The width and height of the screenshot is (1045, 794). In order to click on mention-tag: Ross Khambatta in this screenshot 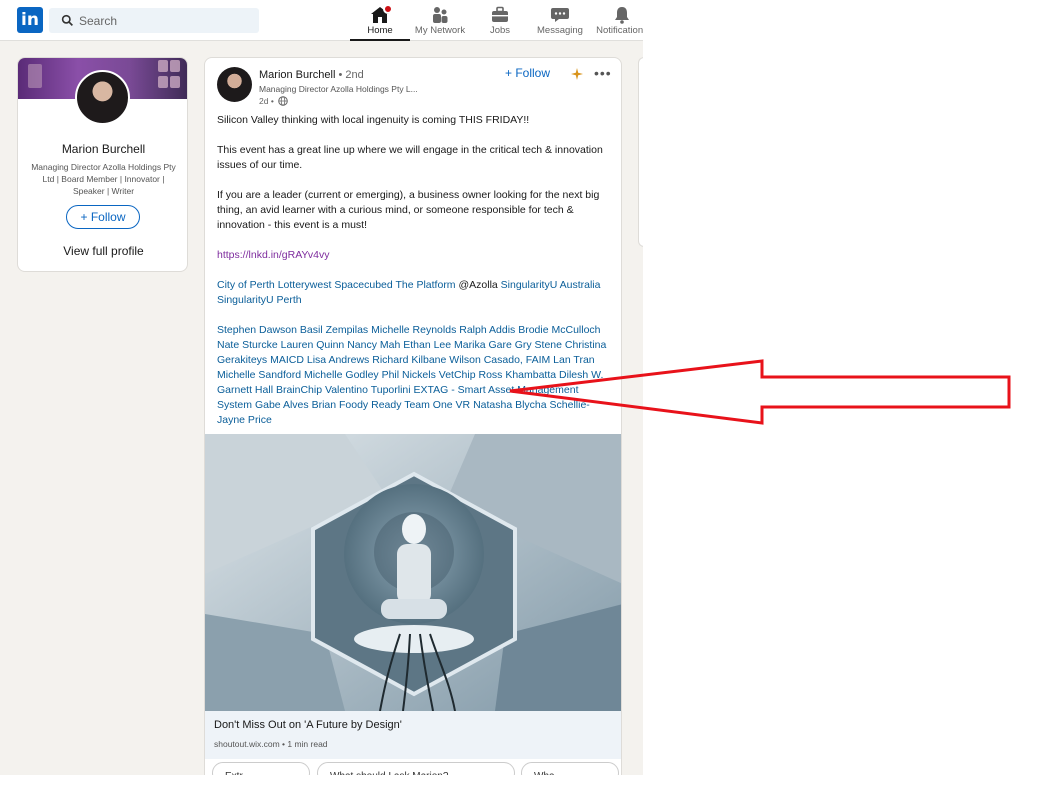, I will do `click(517, 375)`.